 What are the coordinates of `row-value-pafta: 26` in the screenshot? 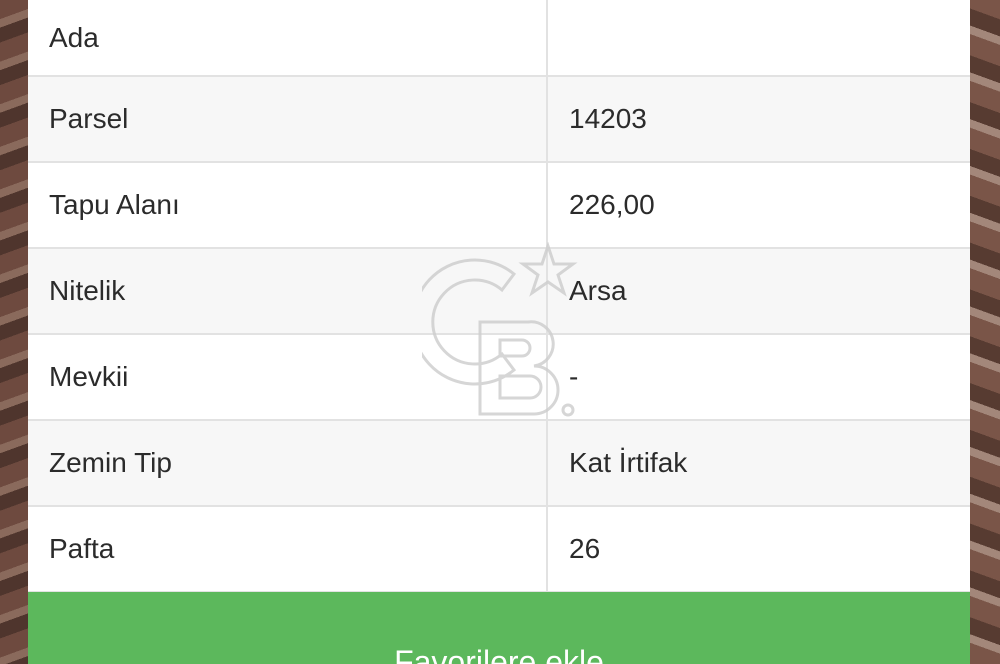 It's located at (758, 549).